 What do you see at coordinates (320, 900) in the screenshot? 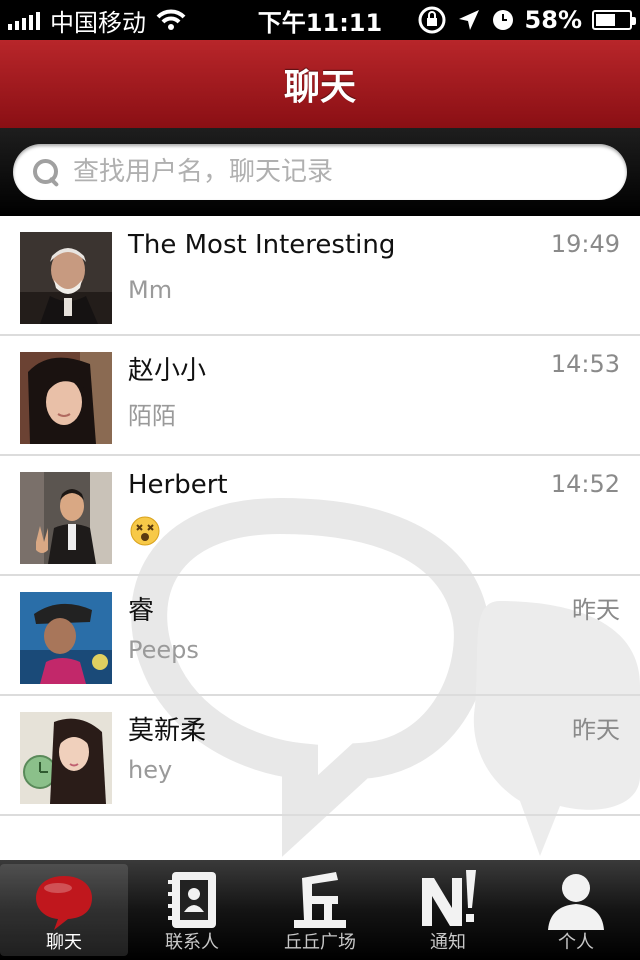
I see `plaza-qiu-icon` at bounding box center [320, 900].